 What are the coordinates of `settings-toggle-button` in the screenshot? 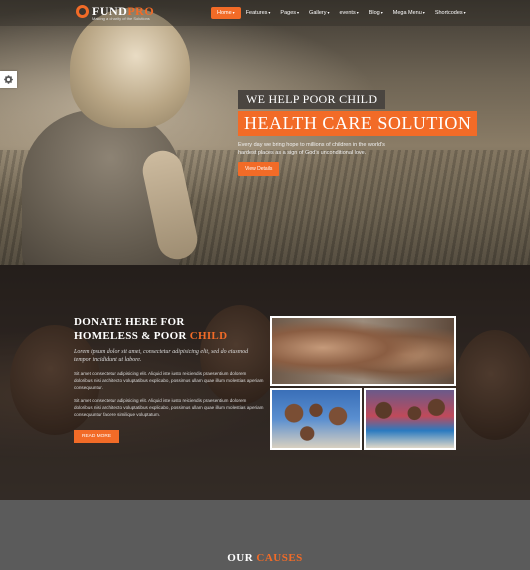 It's located at (8, 79).